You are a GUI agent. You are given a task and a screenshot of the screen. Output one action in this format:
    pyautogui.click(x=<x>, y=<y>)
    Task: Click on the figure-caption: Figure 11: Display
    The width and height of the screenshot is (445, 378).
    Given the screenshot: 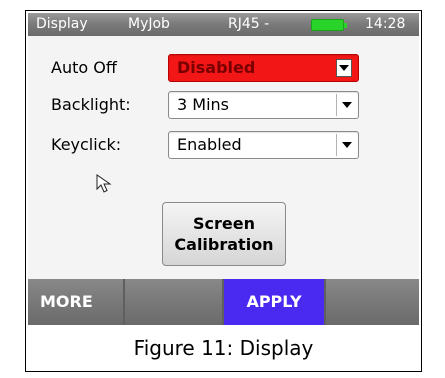 What is the action you would take?
    pyautogui.click(x=223, y=348)
    